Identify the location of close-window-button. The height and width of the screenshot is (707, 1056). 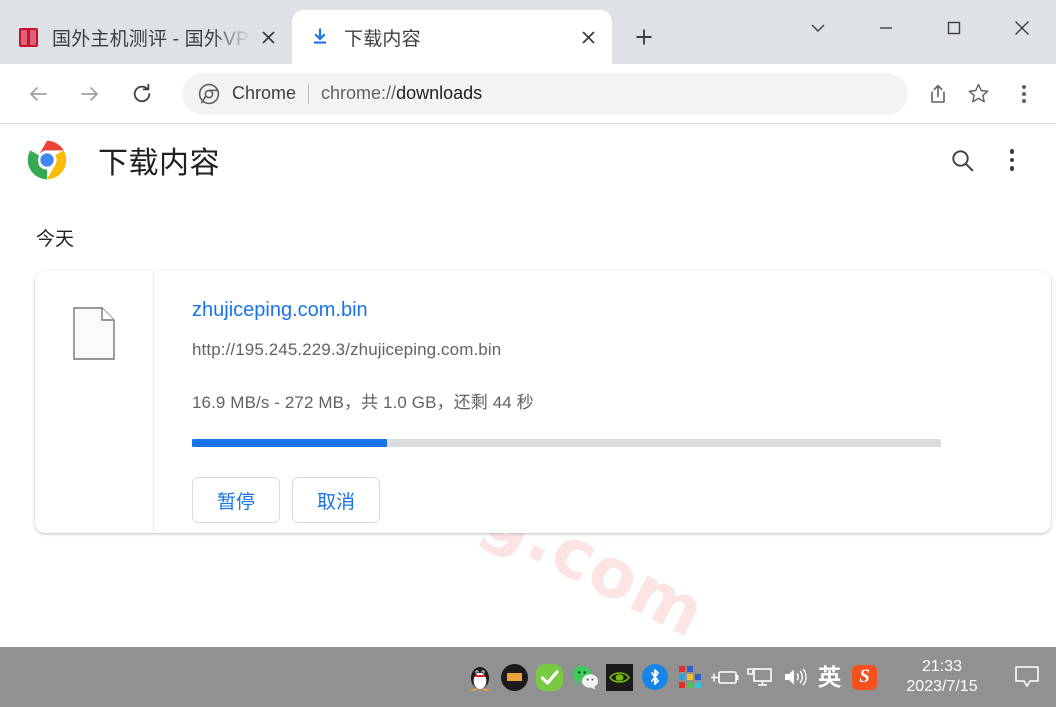
(1022, 28).